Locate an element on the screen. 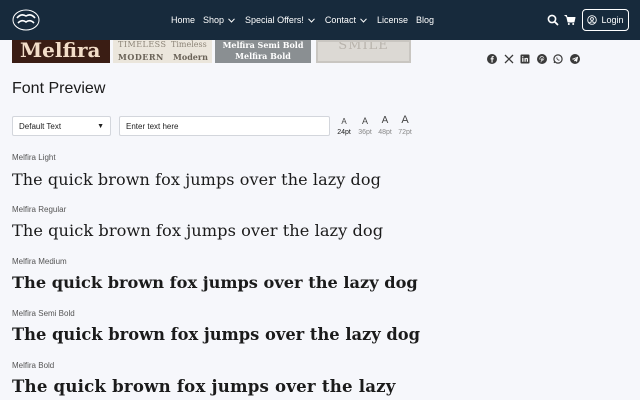  size-option-72pt: A 72pt is located at coordinates (405, 125).